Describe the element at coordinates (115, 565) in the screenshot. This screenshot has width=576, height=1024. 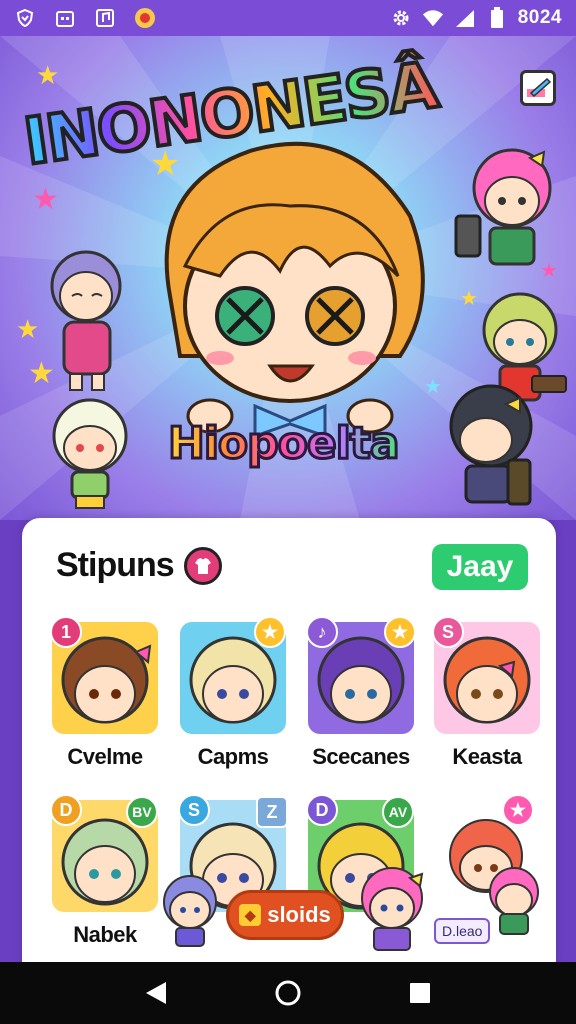
I see `panel-title: Stipuns` at that location.